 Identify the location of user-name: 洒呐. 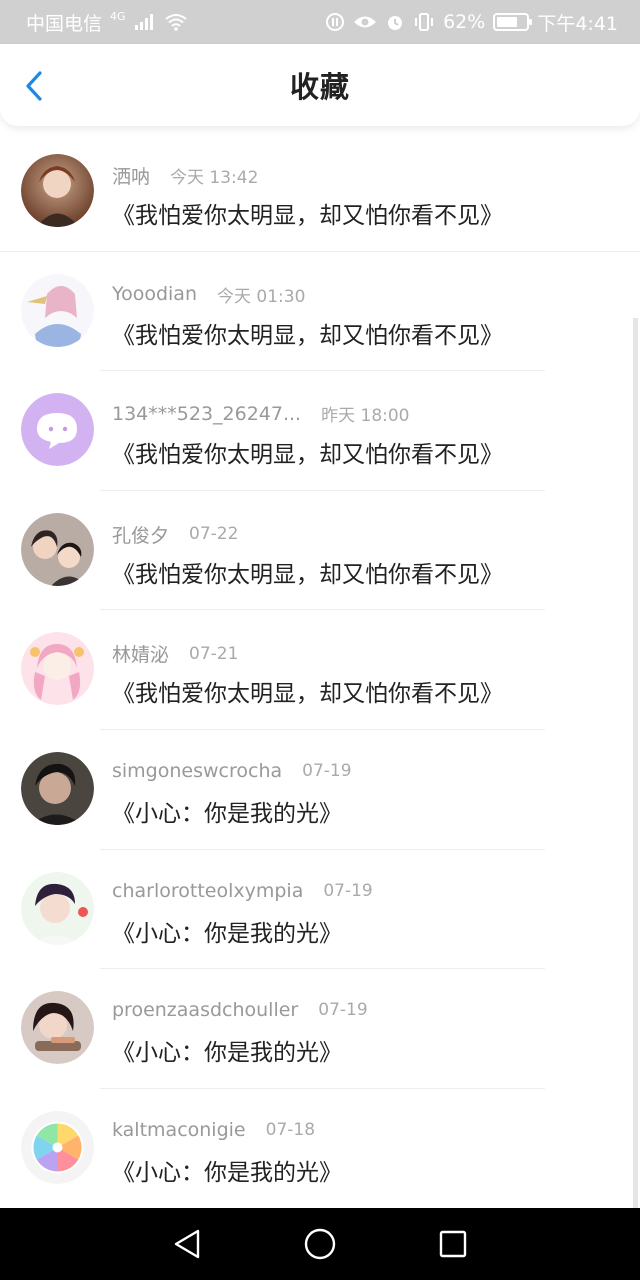
(131, 175).